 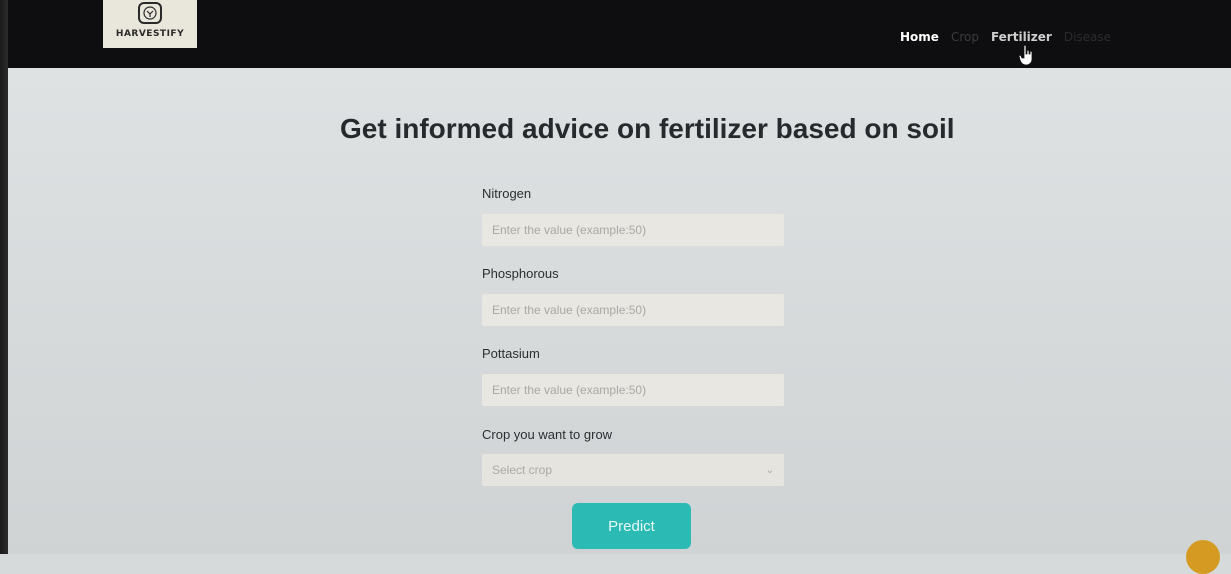 What do you see at coordinates (633, 230) in the screenshot?
I see `nitrogen-input` at bounding box center [633, 230].